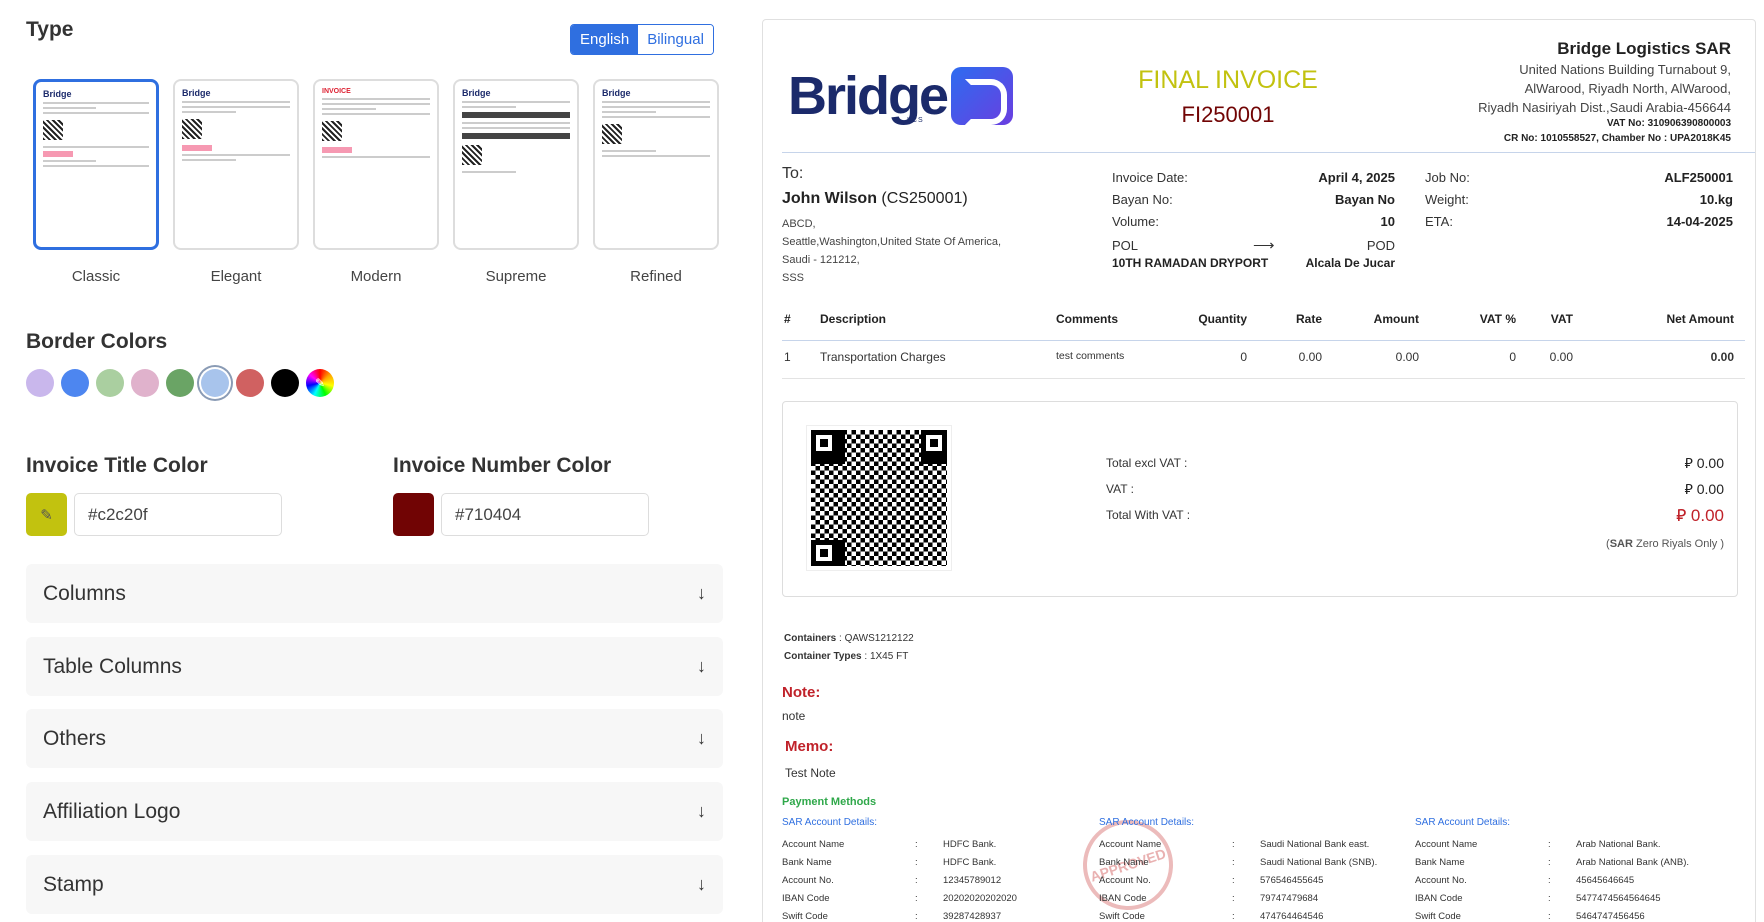 This screenshot has width=1764, height=922. I want to click on type-heading: Type, so click(50, 29).